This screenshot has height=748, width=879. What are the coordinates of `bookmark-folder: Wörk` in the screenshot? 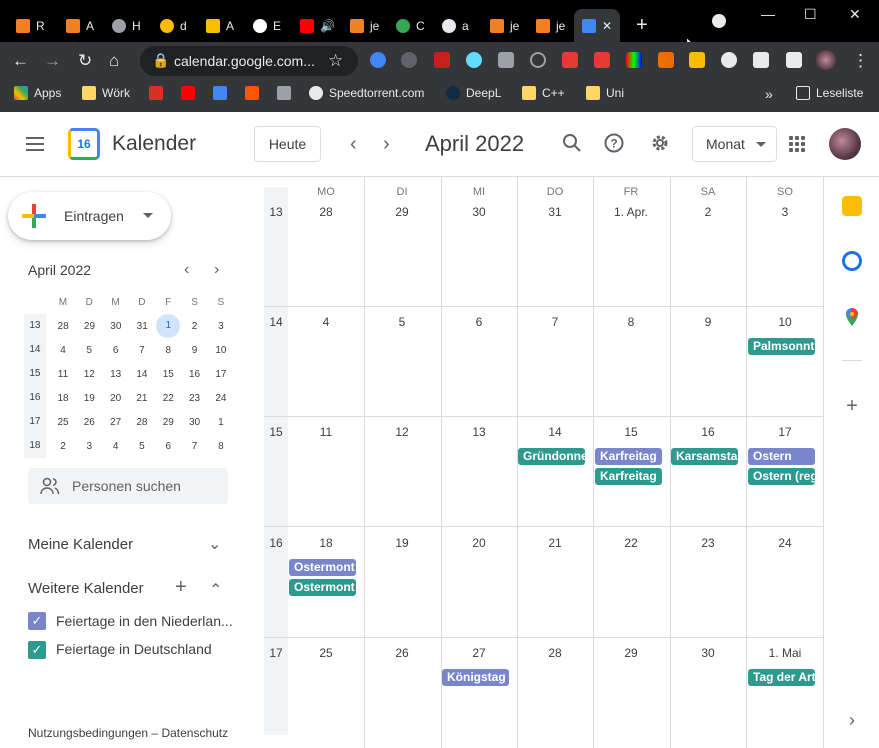 It's located at (106, 93).